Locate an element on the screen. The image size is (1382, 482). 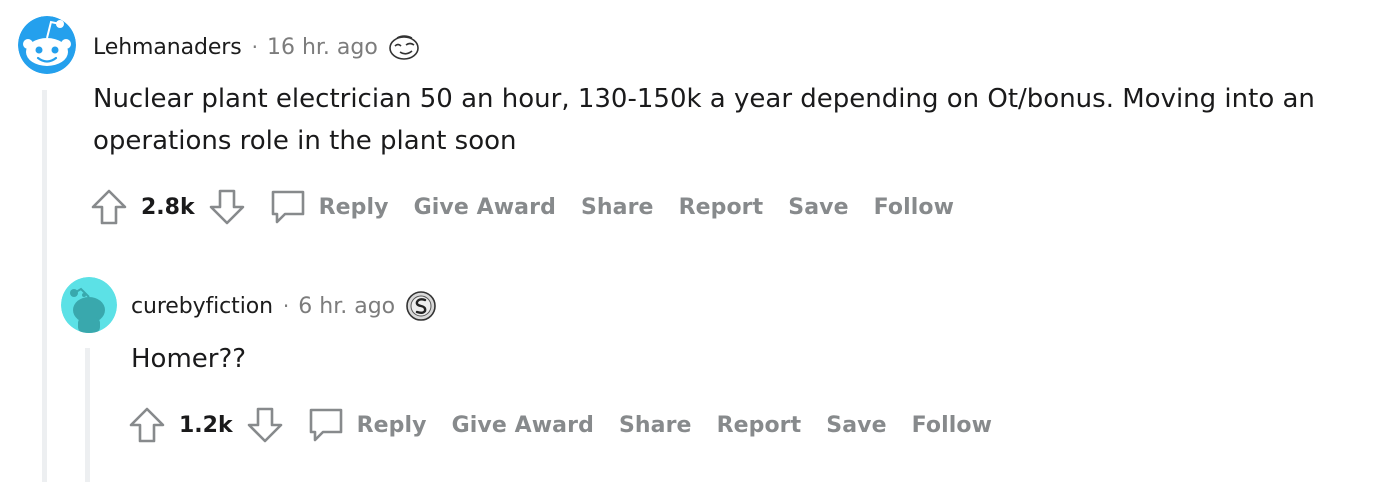
comment-meta: Lehmanaders · 16 hr. ago is located at coordinates (256, 47).